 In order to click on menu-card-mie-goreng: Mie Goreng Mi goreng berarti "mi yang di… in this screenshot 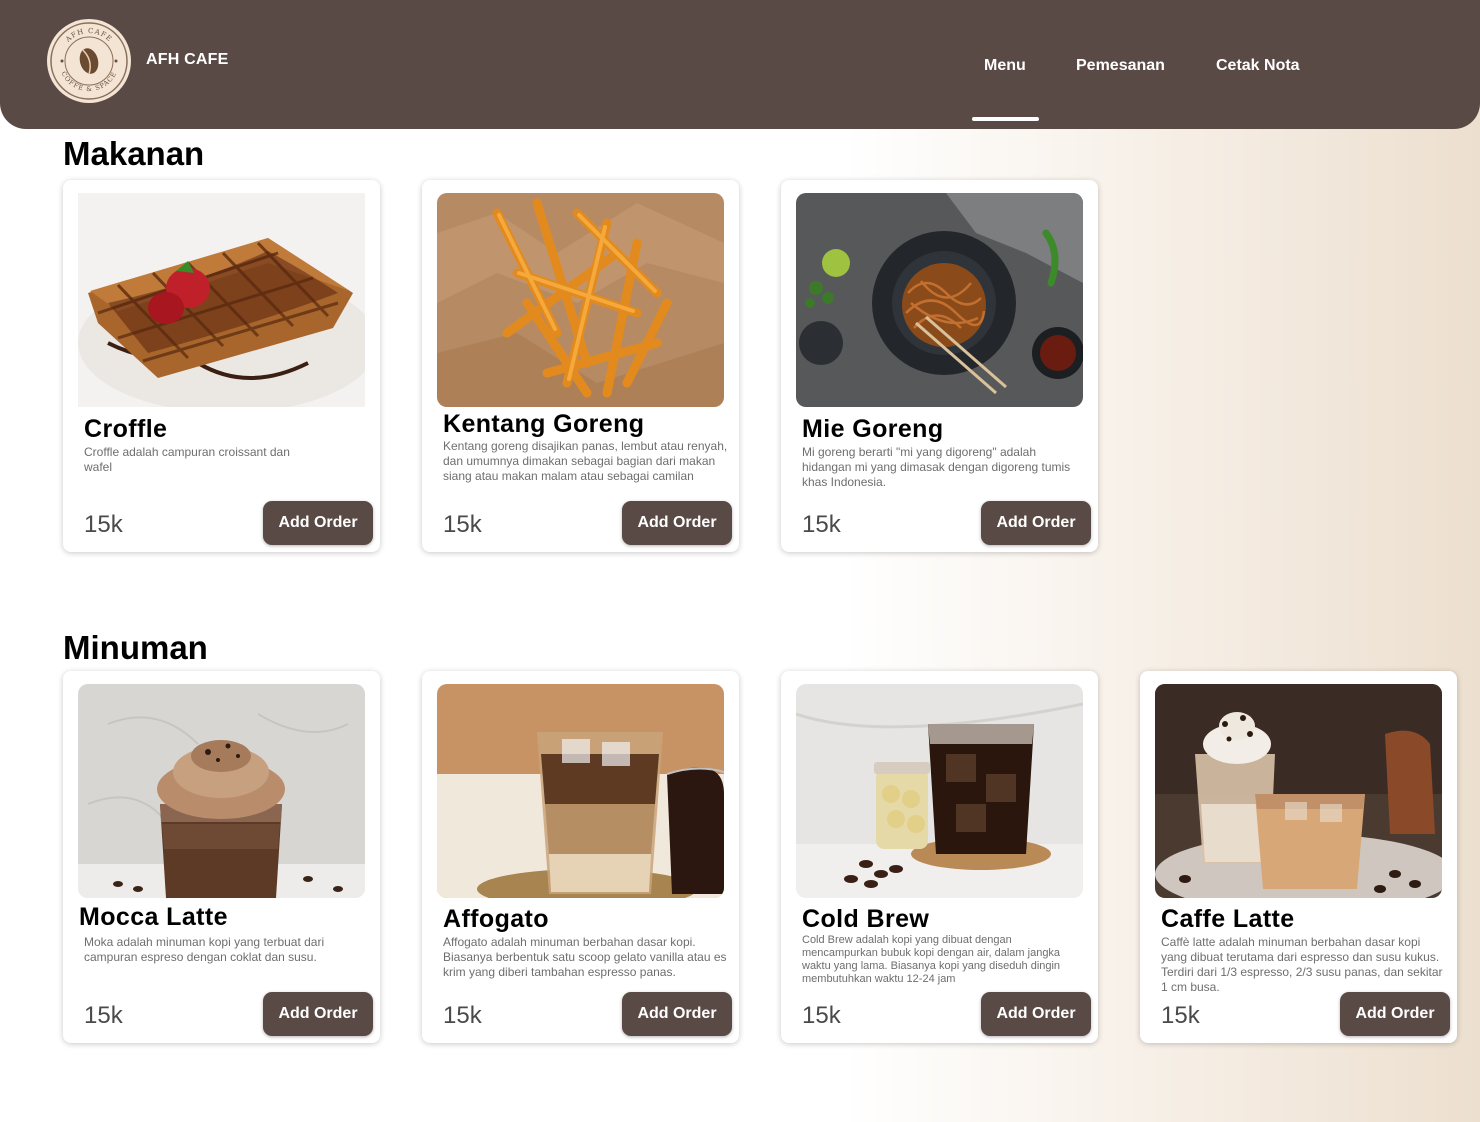, I will do `click(939, 366)`.